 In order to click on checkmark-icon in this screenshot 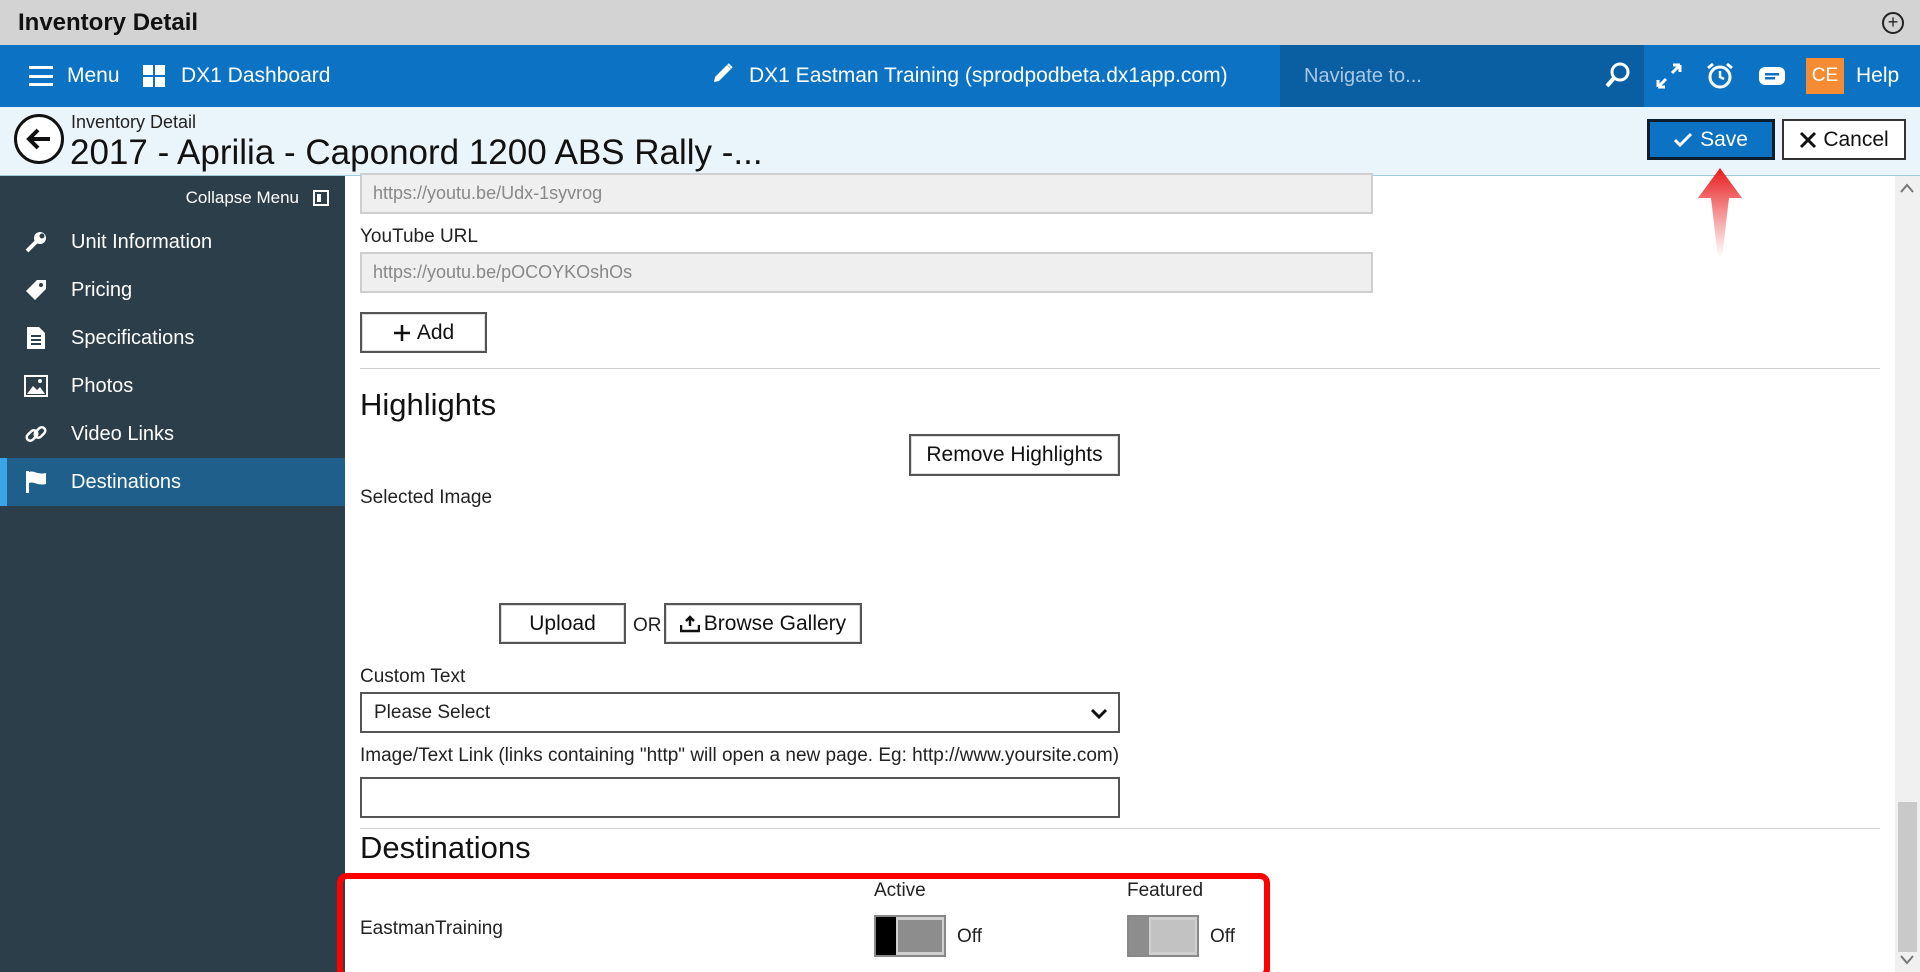, I will do `click(1683, 139)`.